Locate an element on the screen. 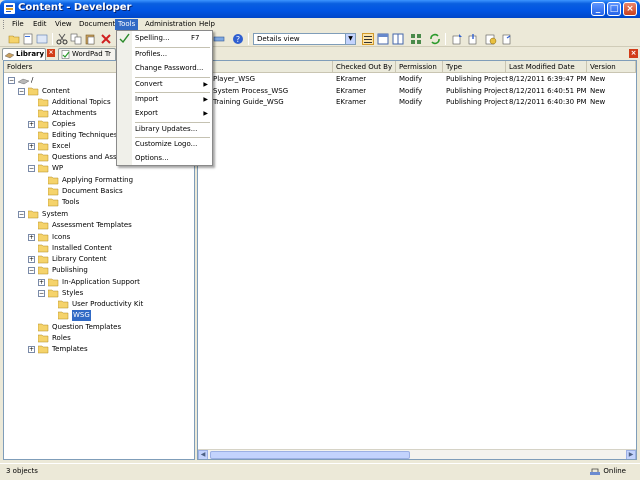 The image size is (640, 480). menu-edit: Edit is located at coordinates (40, 24).